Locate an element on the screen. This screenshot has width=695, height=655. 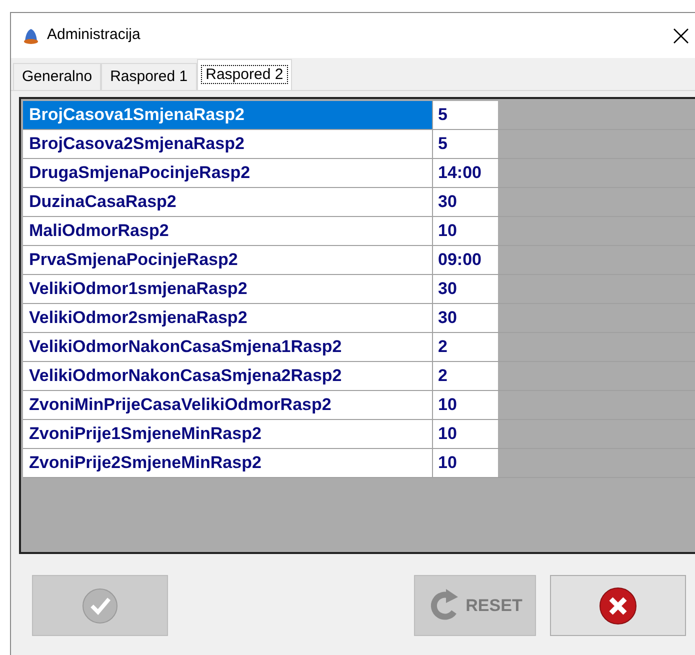
property-name-cell: VelikiOdmor2smjenaRasp2 is located at coordinates (228, 318).